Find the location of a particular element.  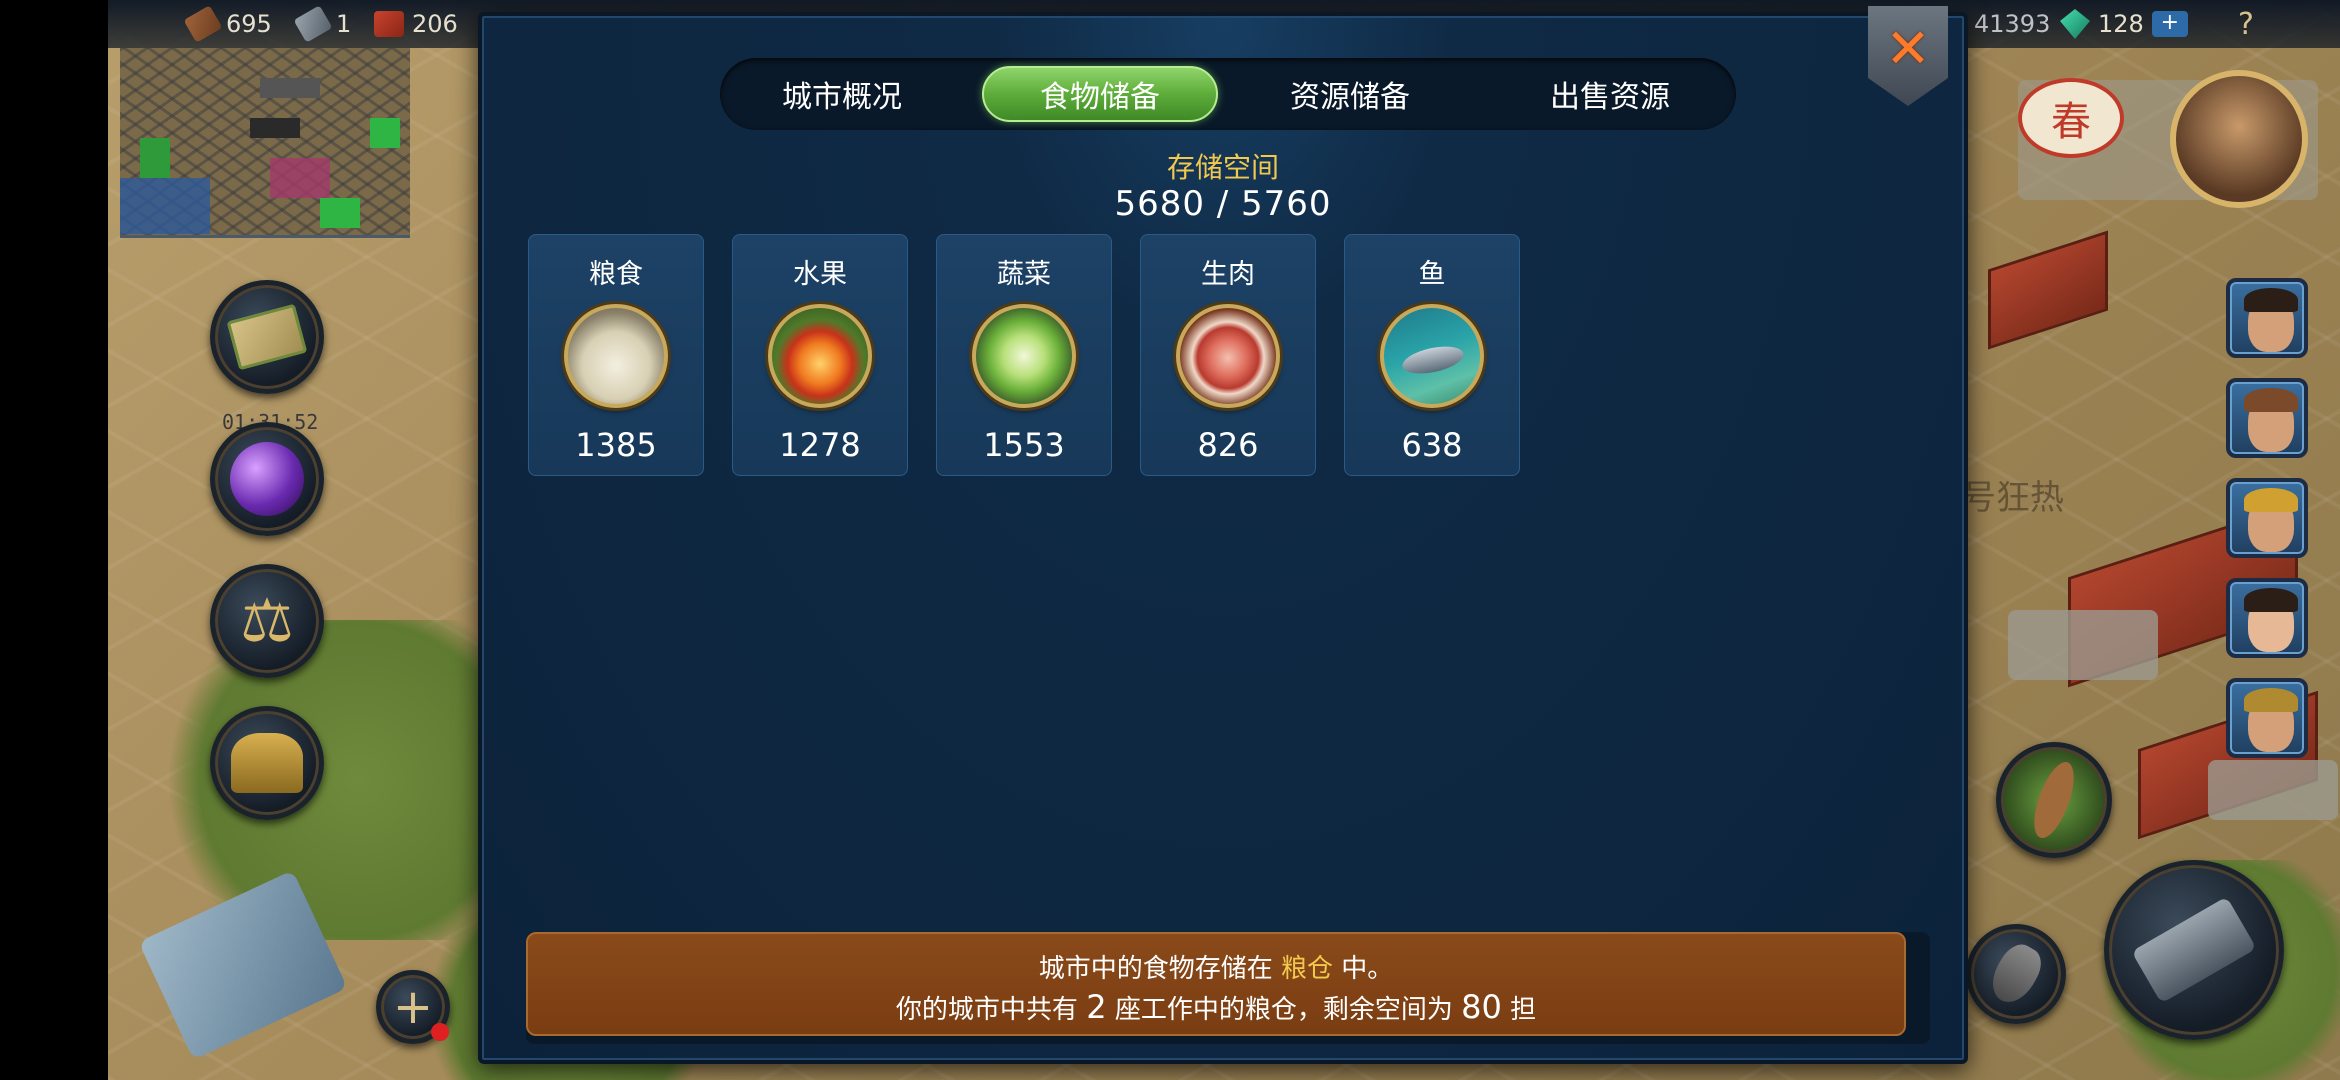

food-value: 1278 is located at coordinates (820, 445).